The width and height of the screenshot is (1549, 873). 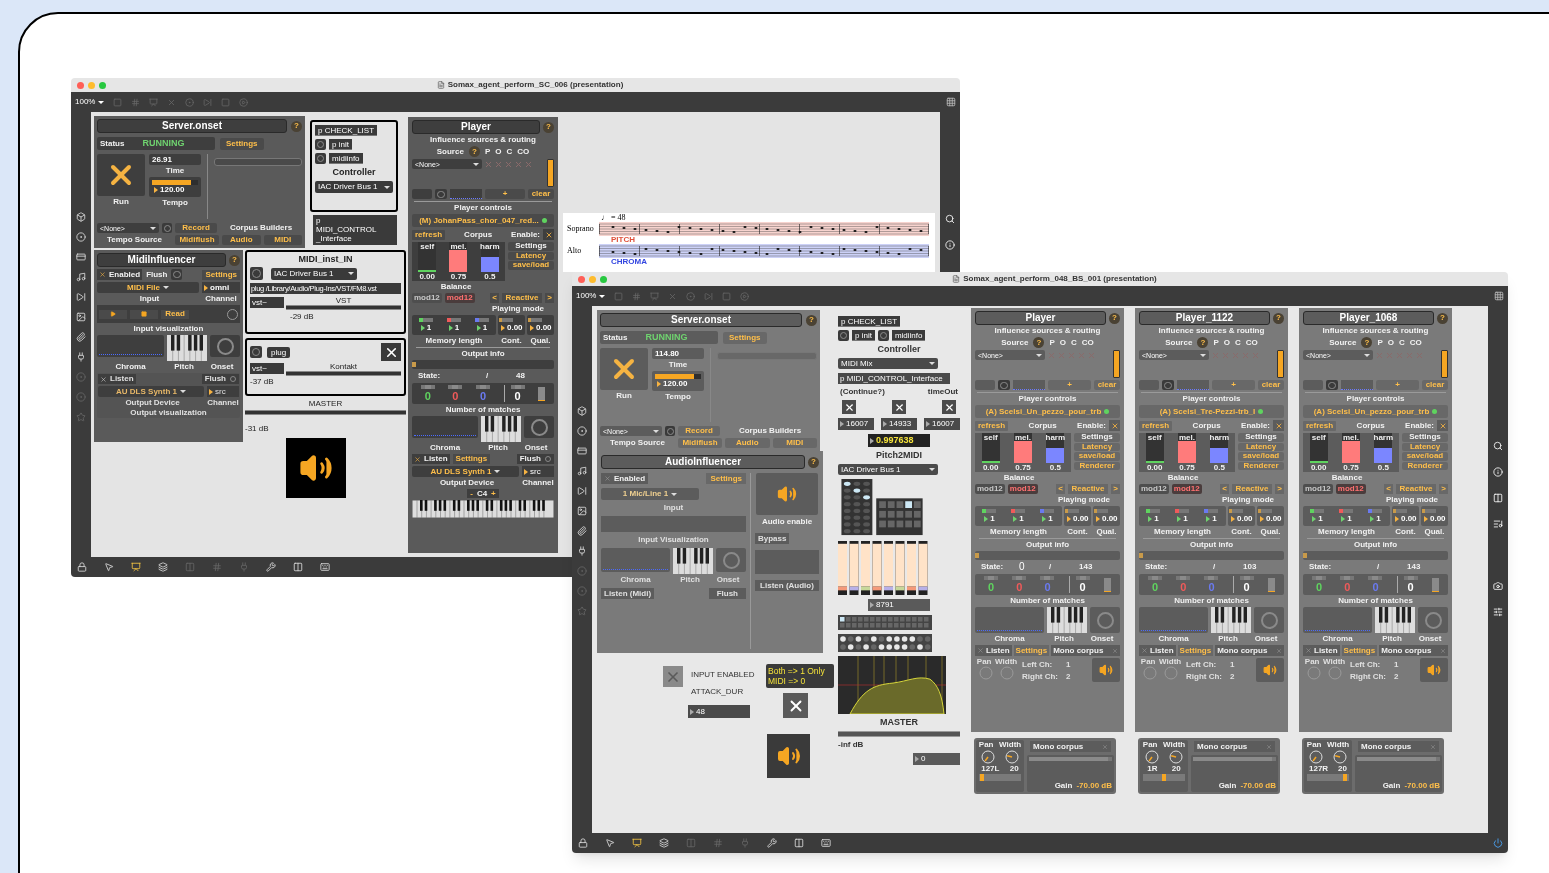 I want to click on zoom-button, so click(x=603, y=279).